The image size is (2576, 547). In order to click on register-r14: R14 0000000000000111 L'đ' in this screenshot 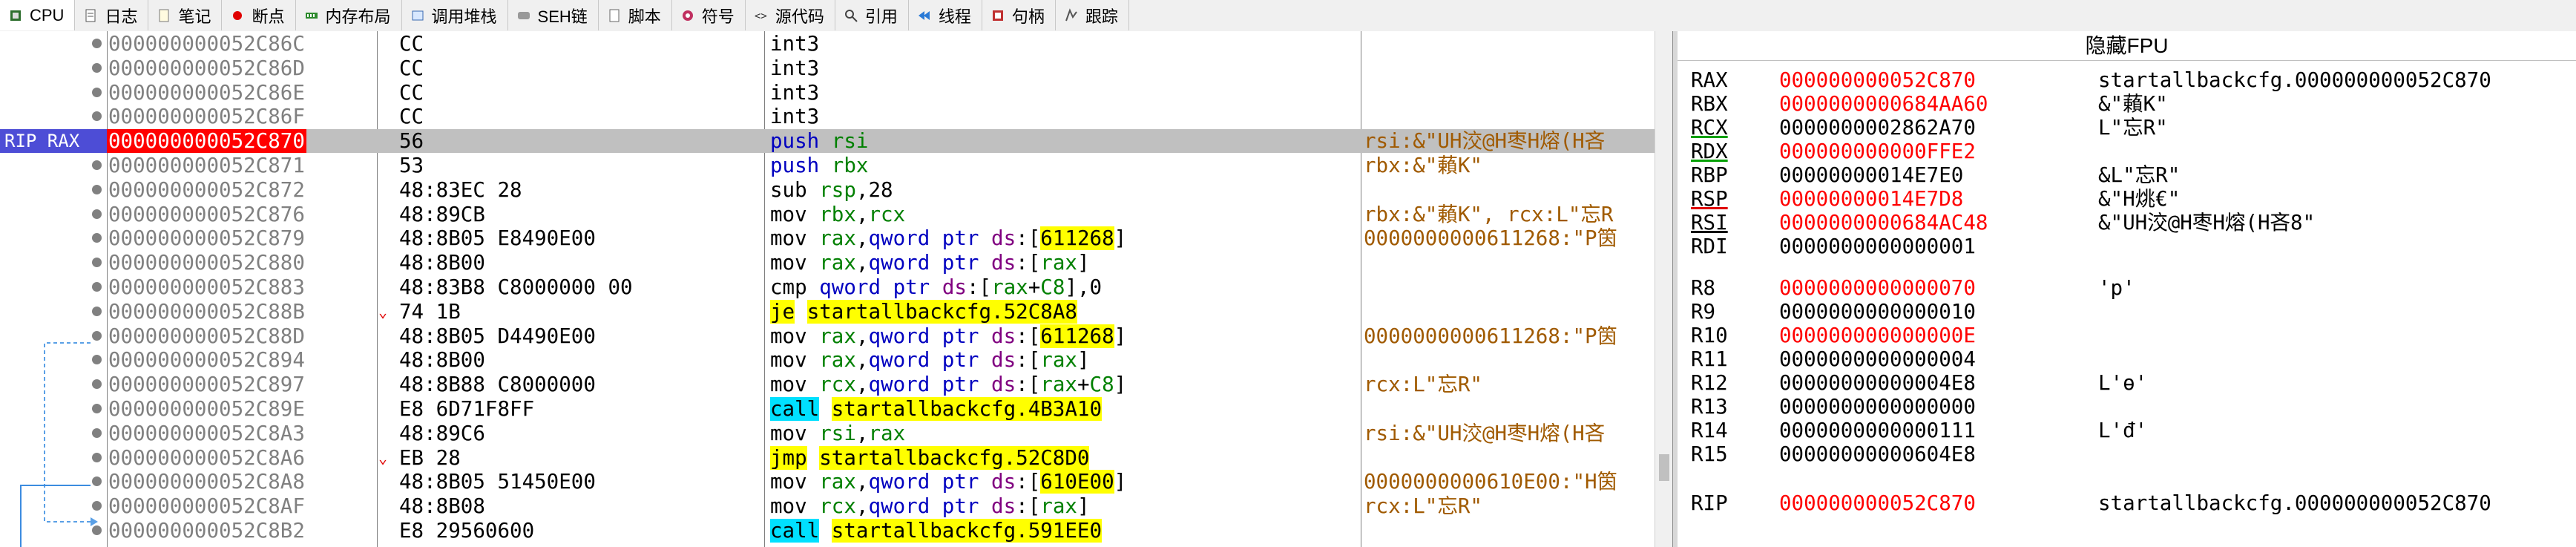, I will do `click(2132, 430)`.